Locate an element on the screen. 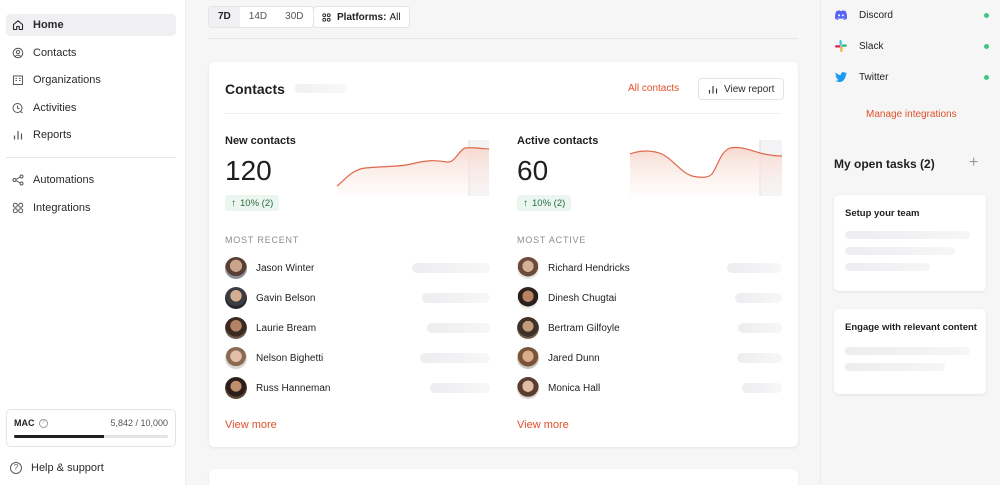  twitter-icon is located at coordinates (841, 77).